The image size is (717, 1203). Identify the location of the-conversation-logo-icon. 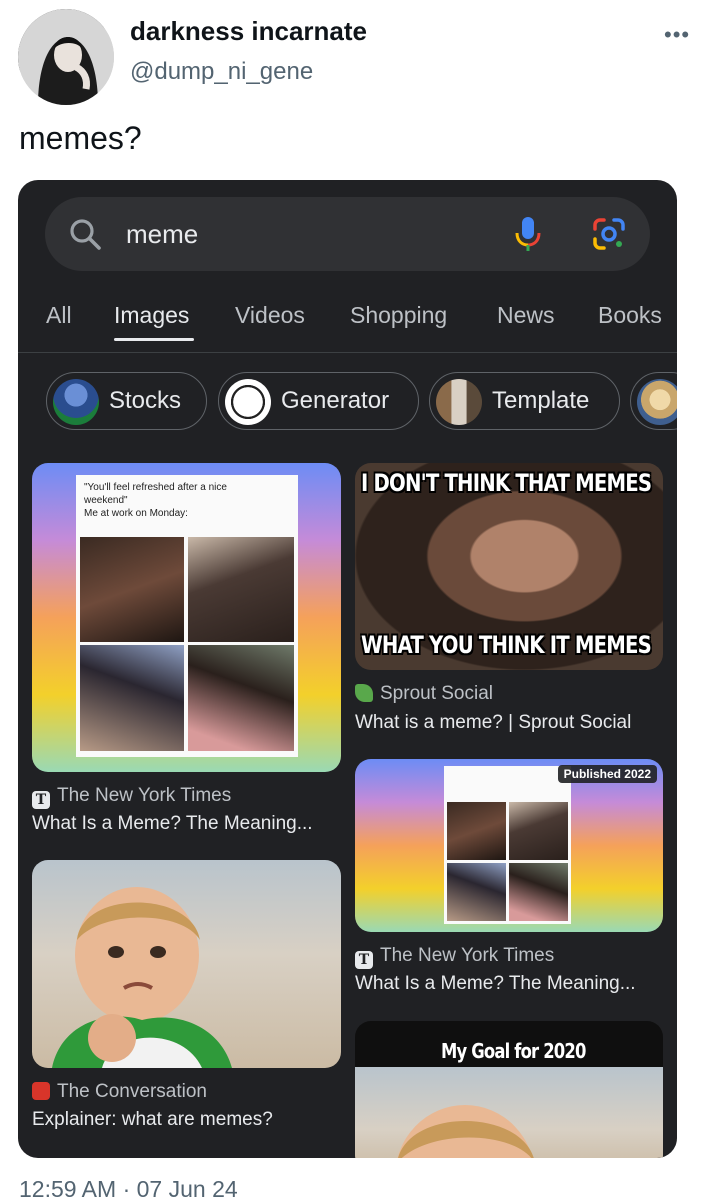
(41, 1091).